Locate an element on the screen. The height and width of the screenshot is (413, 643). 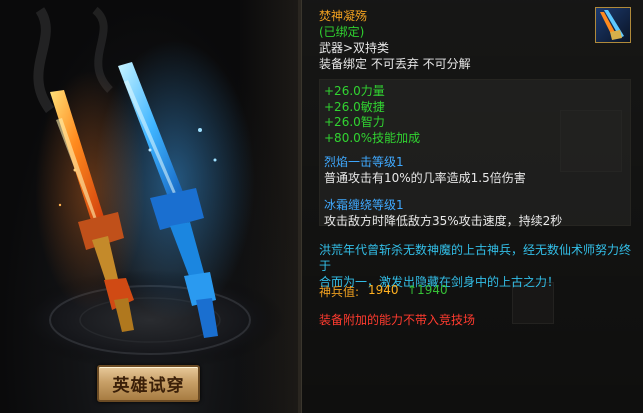
lore-line-1: 洪荒年代曾斩杀无数神魔的上古神兵，经无数仙术师努力终于 is located at coordinates (475, 258).